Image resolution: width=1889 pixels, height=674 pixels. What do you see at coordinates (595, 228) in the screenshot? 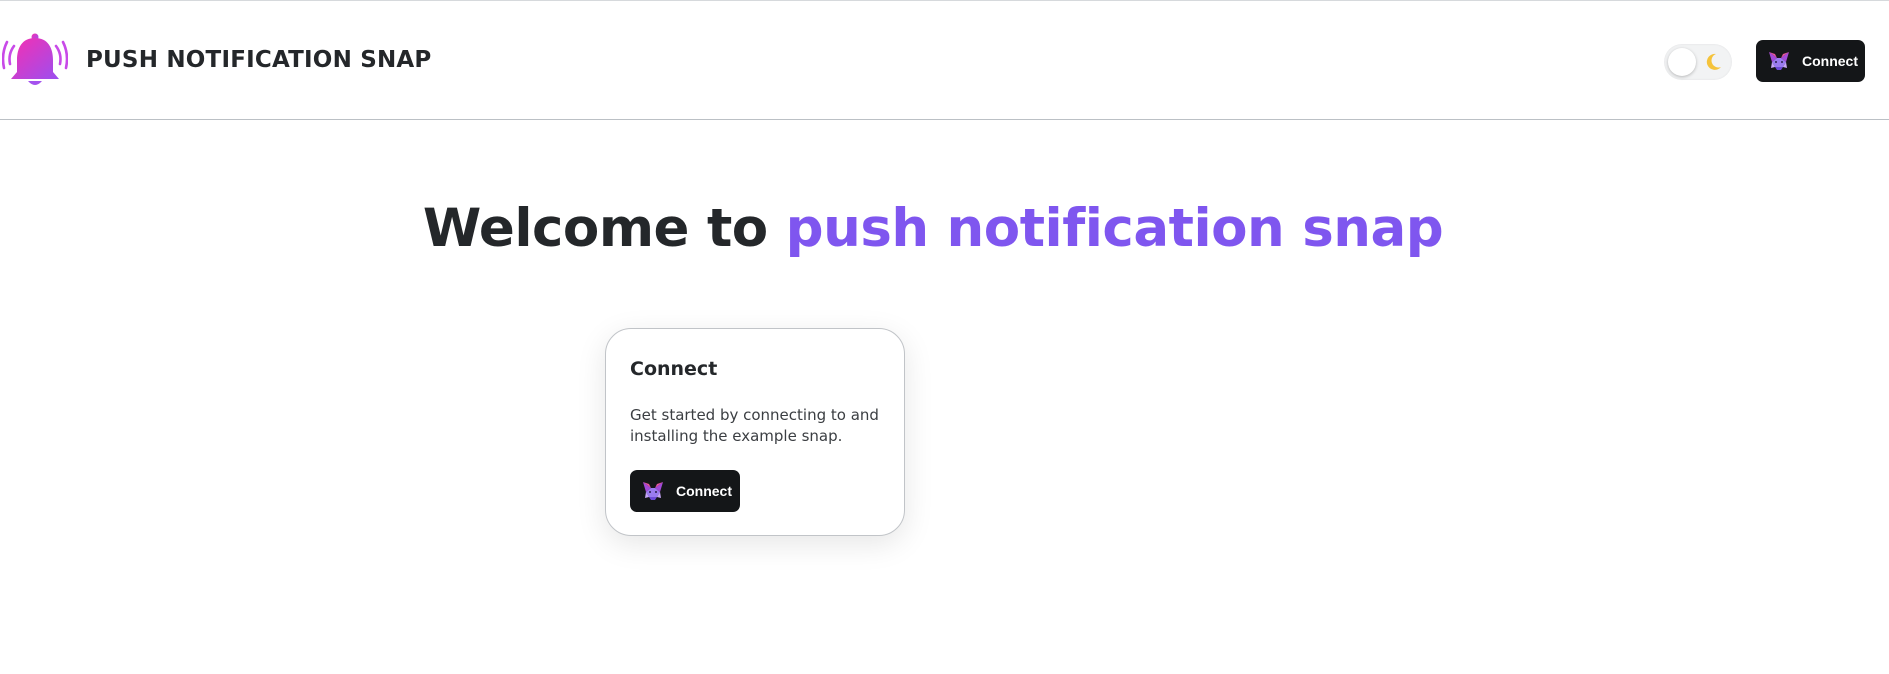
I see `welcome-heading-prefix: Welcome to` at bounding box center [595, 228].